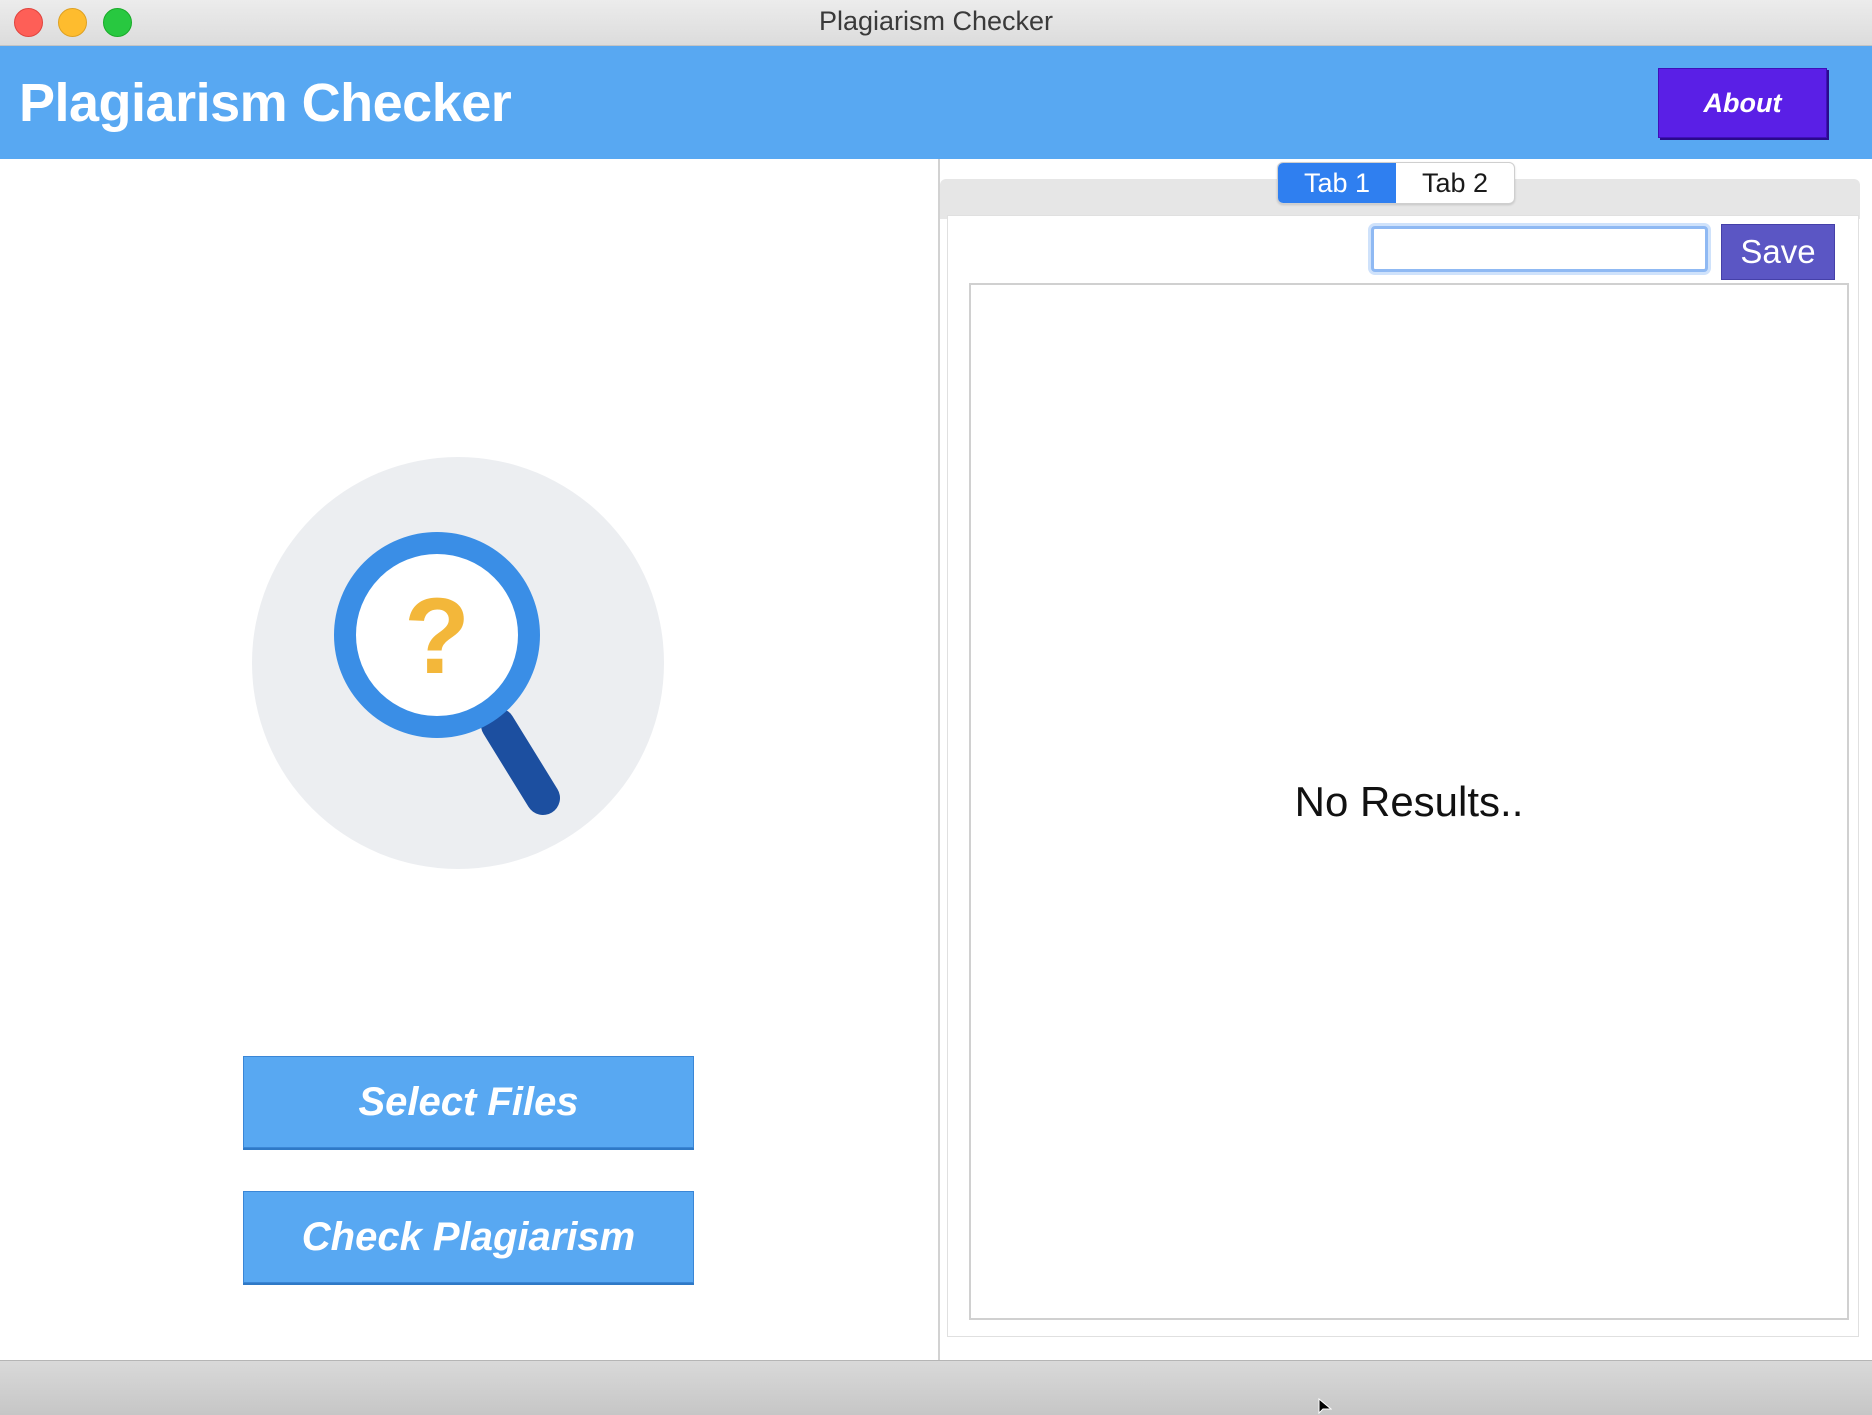 This screenshot has height=1415, width=1872. I want to click on tab-1: Tab 1, so click(1337, 183).